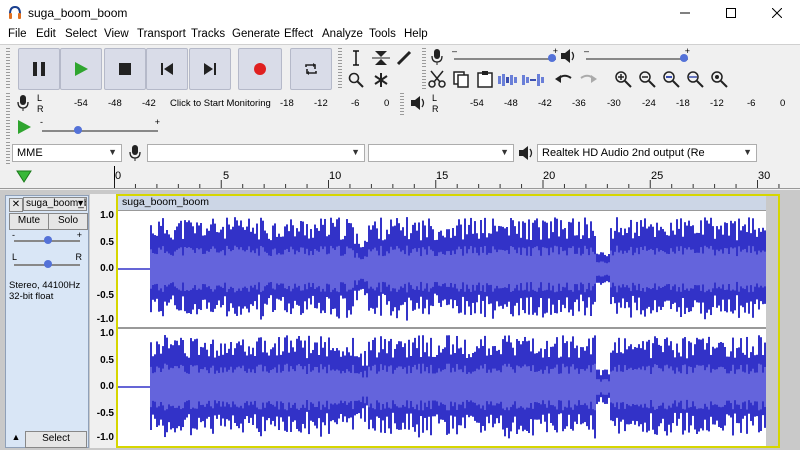  I want to click on scissors-icon, so click(437, 79).